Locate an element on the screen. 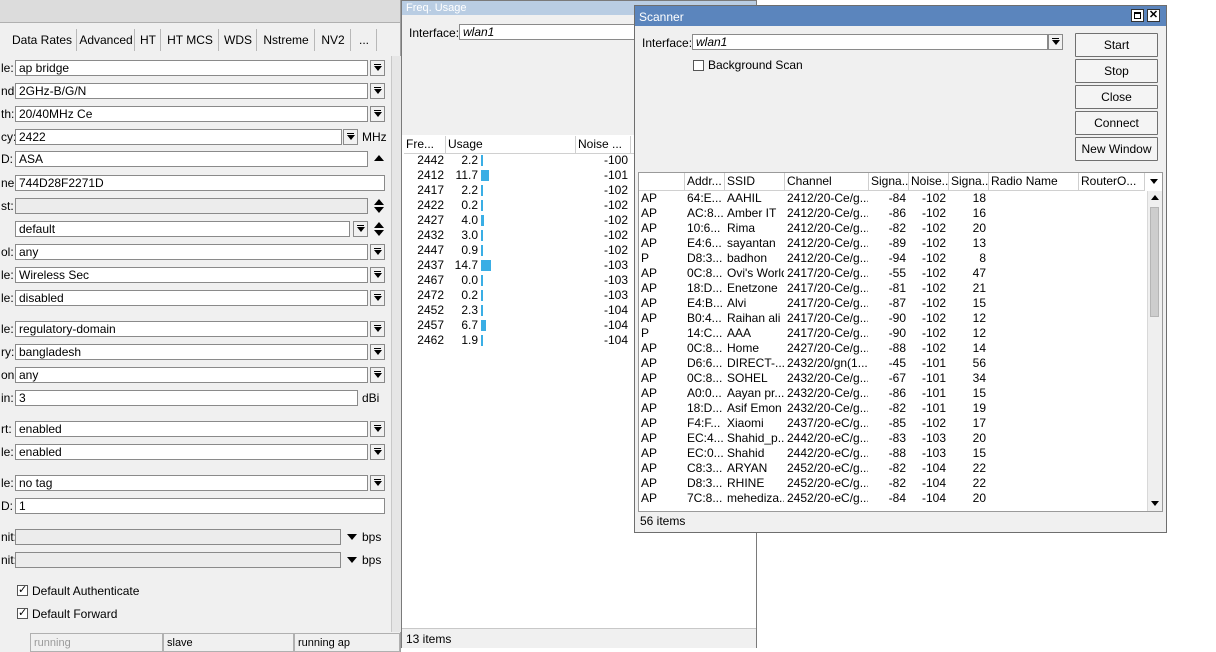 The width and height of the screenshot is (1216, 652). freq-row: 2472 0.2 -103 is located at coordinates (519, 295).